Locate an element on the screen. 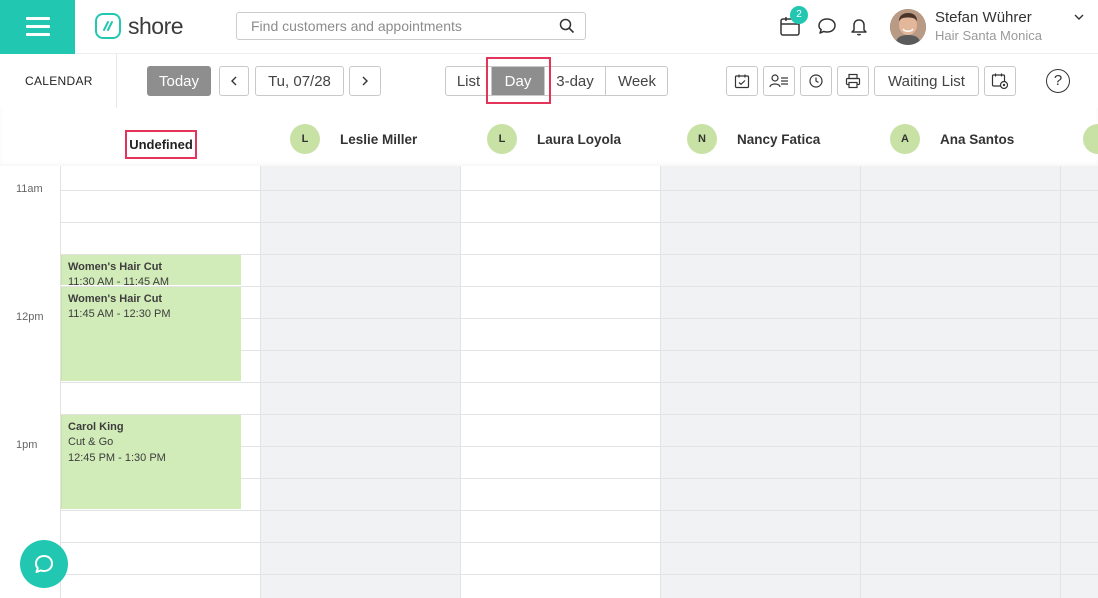 This screenshot has width=1098, height=598. appointment-card: Women's Hair Cut 11:45 AM - 12:30 PM is located at coordinates (151, 334).